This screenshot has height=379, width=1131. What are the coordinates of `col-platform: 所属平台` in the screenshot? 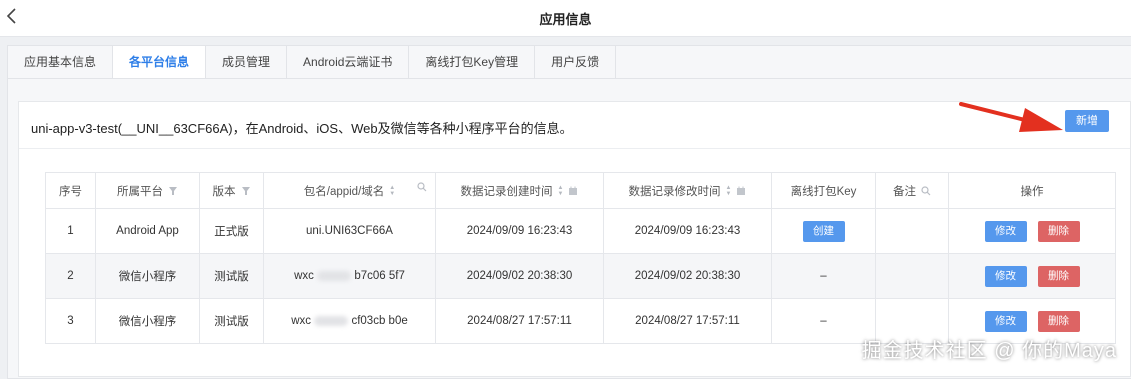 It's located at (147, 190).